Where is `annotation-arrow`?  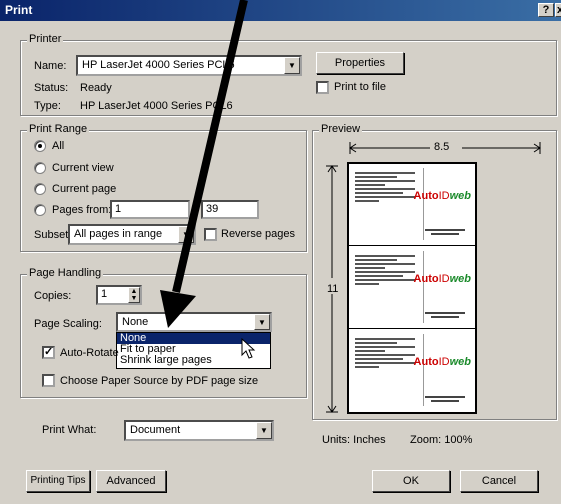
annotation-arrow is located at coordinates (204, 164).